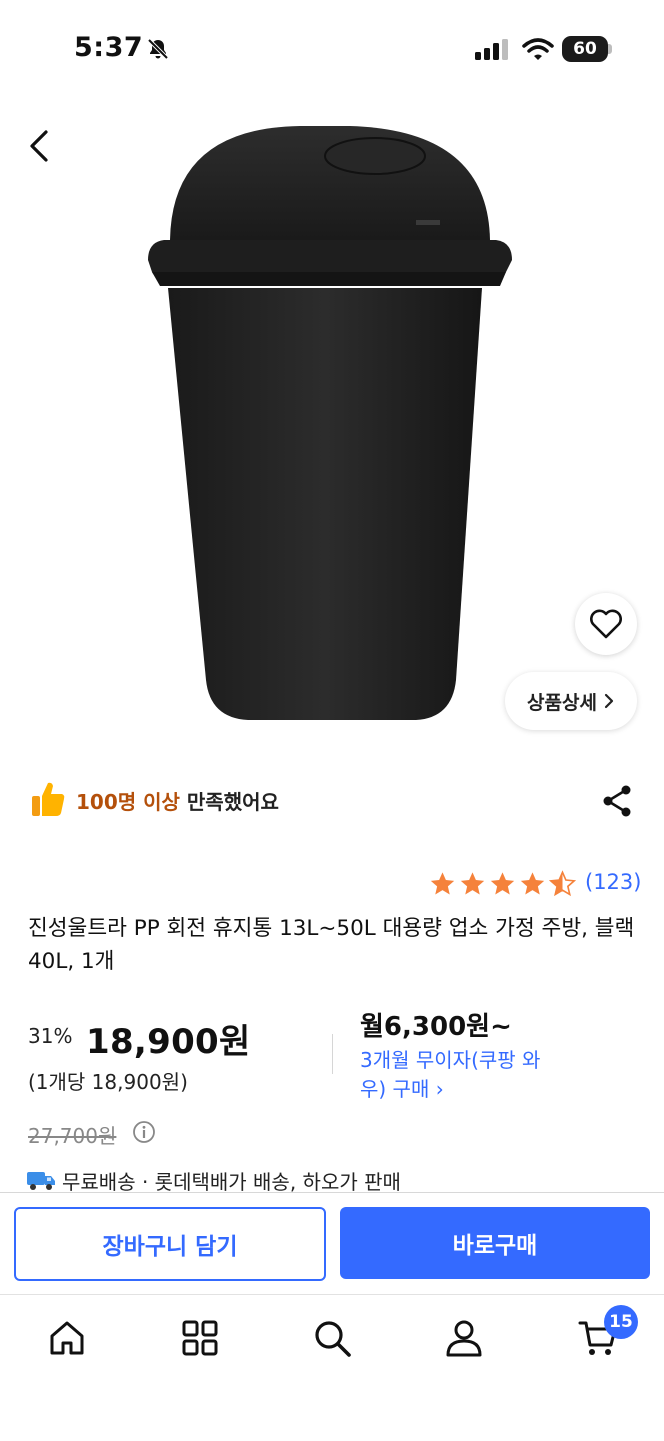 The image size is (664, 1441). What do you see at coordinates (50, 1036) in the screenshot?
I see `discount-rate: 31%` at bounding box center [50, 1036].